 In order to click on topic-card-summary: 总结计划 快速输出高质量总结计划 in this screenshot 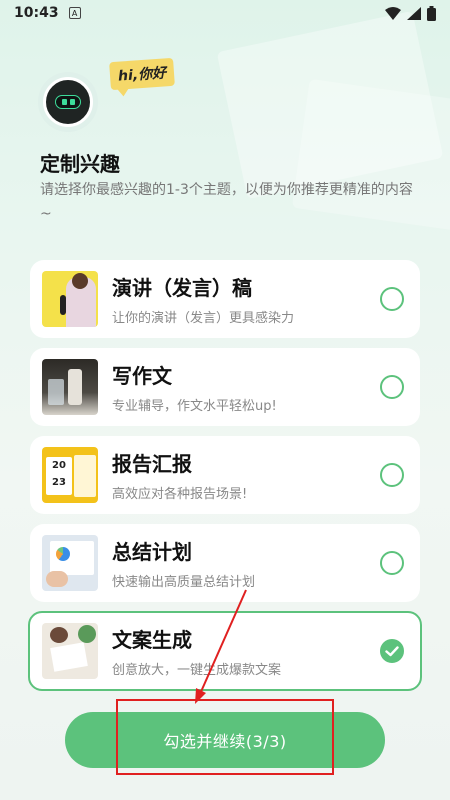, I will do `click(225, 563)`.